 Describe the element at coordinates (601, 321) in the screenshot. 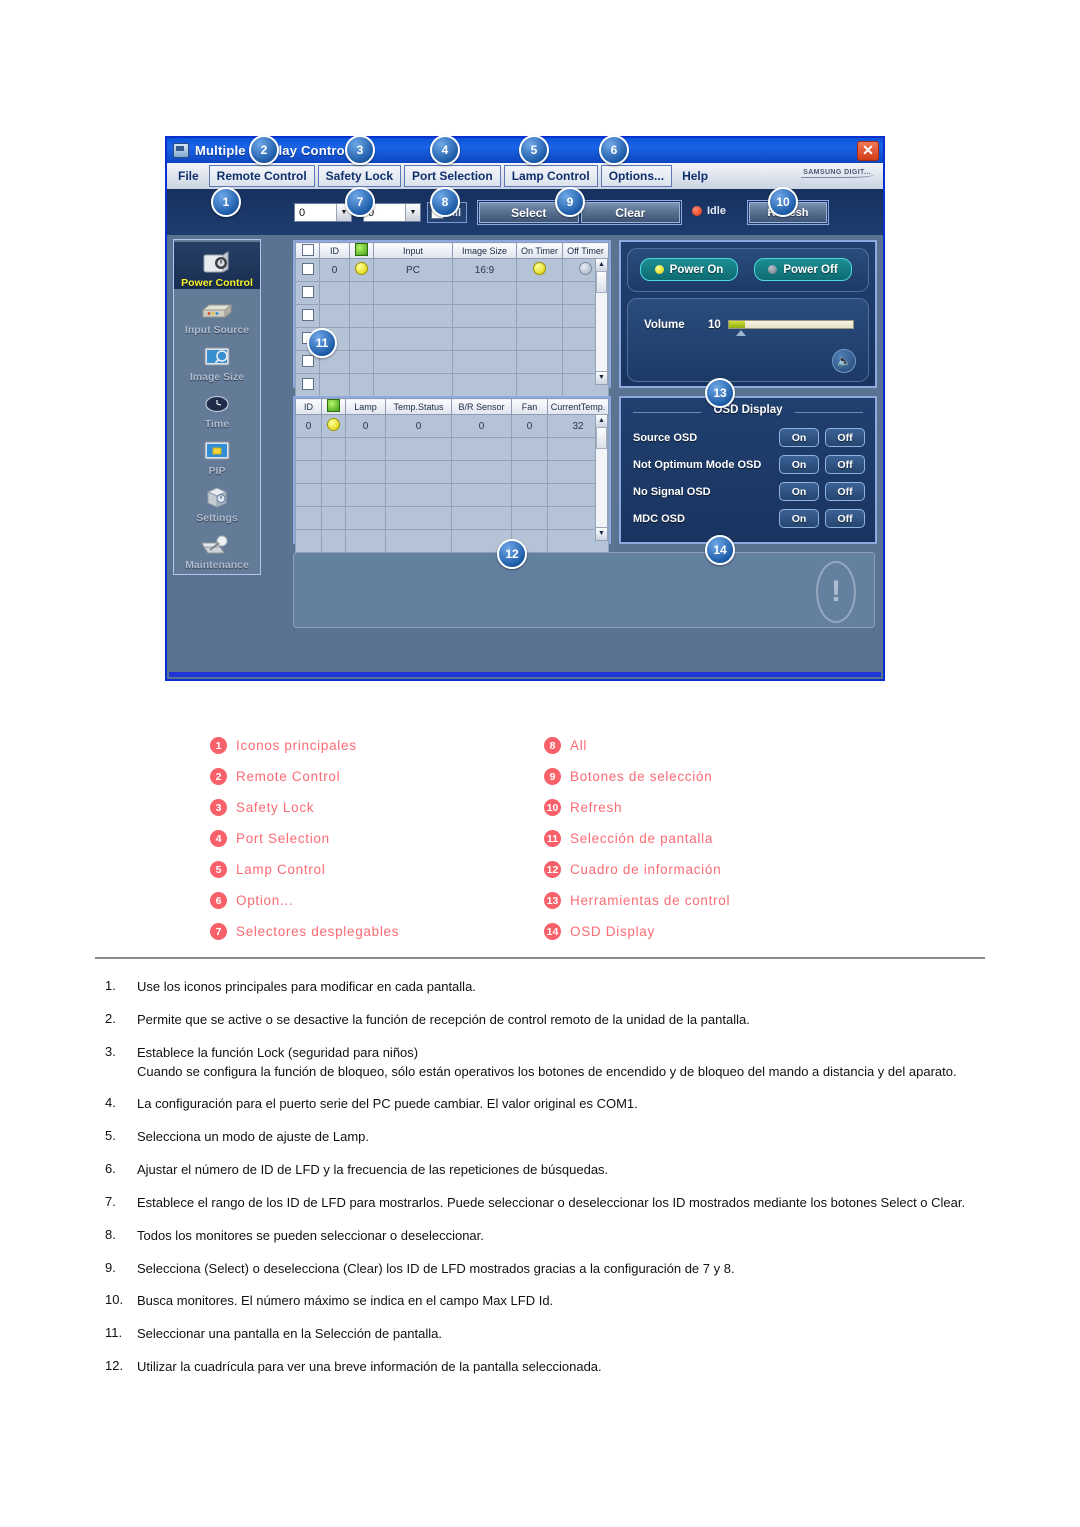

I see `grid-top-scrollbar: ▲ ▼` at that location.